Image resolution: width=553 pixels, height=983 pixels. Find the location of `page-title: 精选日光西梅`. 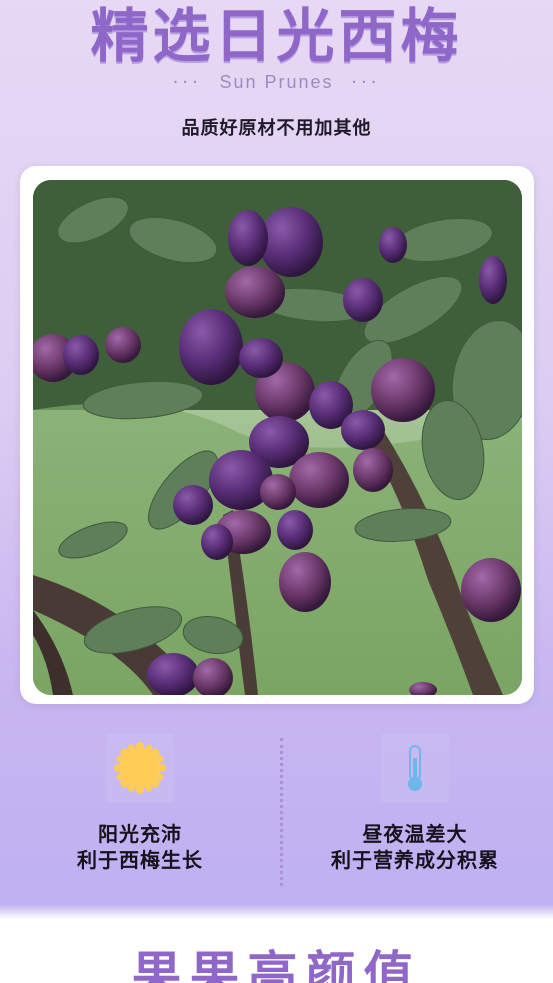

page-title: 精选日光西梅 is located at coordinates (276, 36).